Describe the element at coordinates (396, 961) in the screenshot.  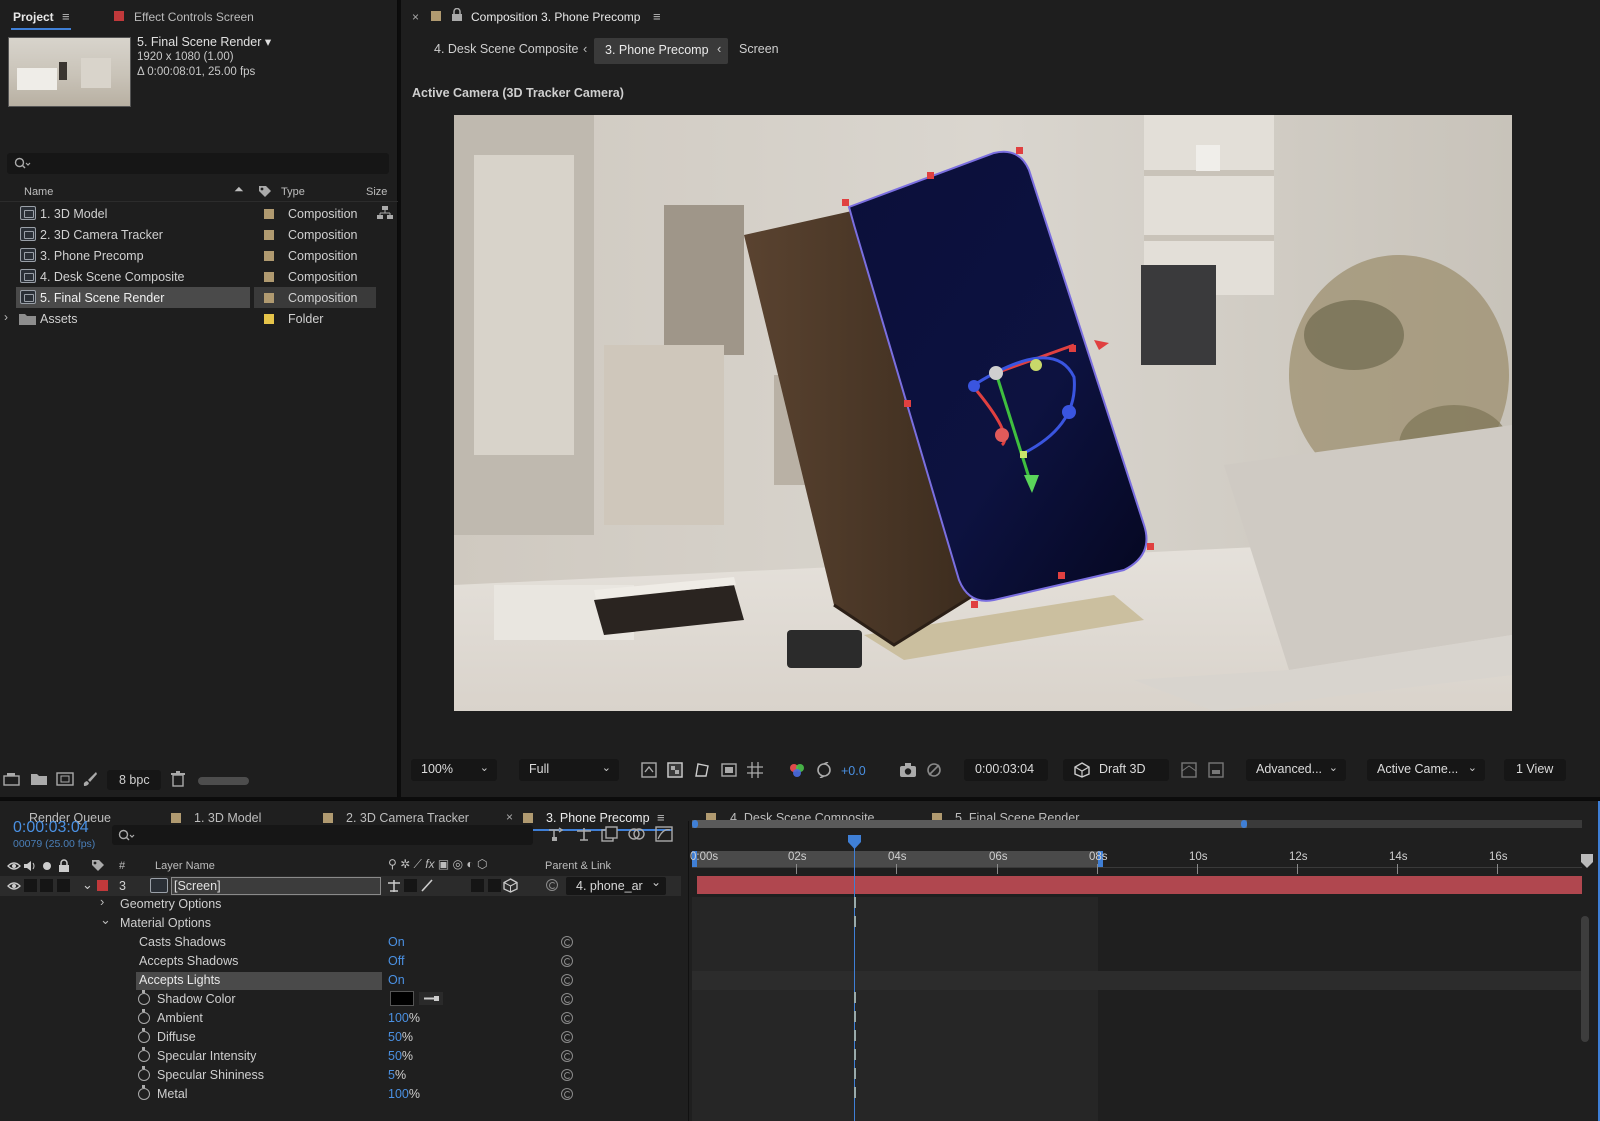
I see `value-accepts-shadows: Off` at that location.